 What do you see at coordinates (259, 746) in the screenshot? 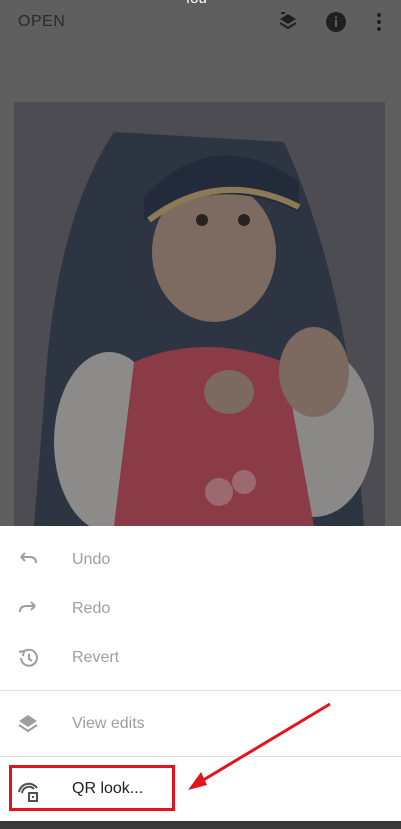
I see `annotation-arrow` at bounding box center [259, 746].